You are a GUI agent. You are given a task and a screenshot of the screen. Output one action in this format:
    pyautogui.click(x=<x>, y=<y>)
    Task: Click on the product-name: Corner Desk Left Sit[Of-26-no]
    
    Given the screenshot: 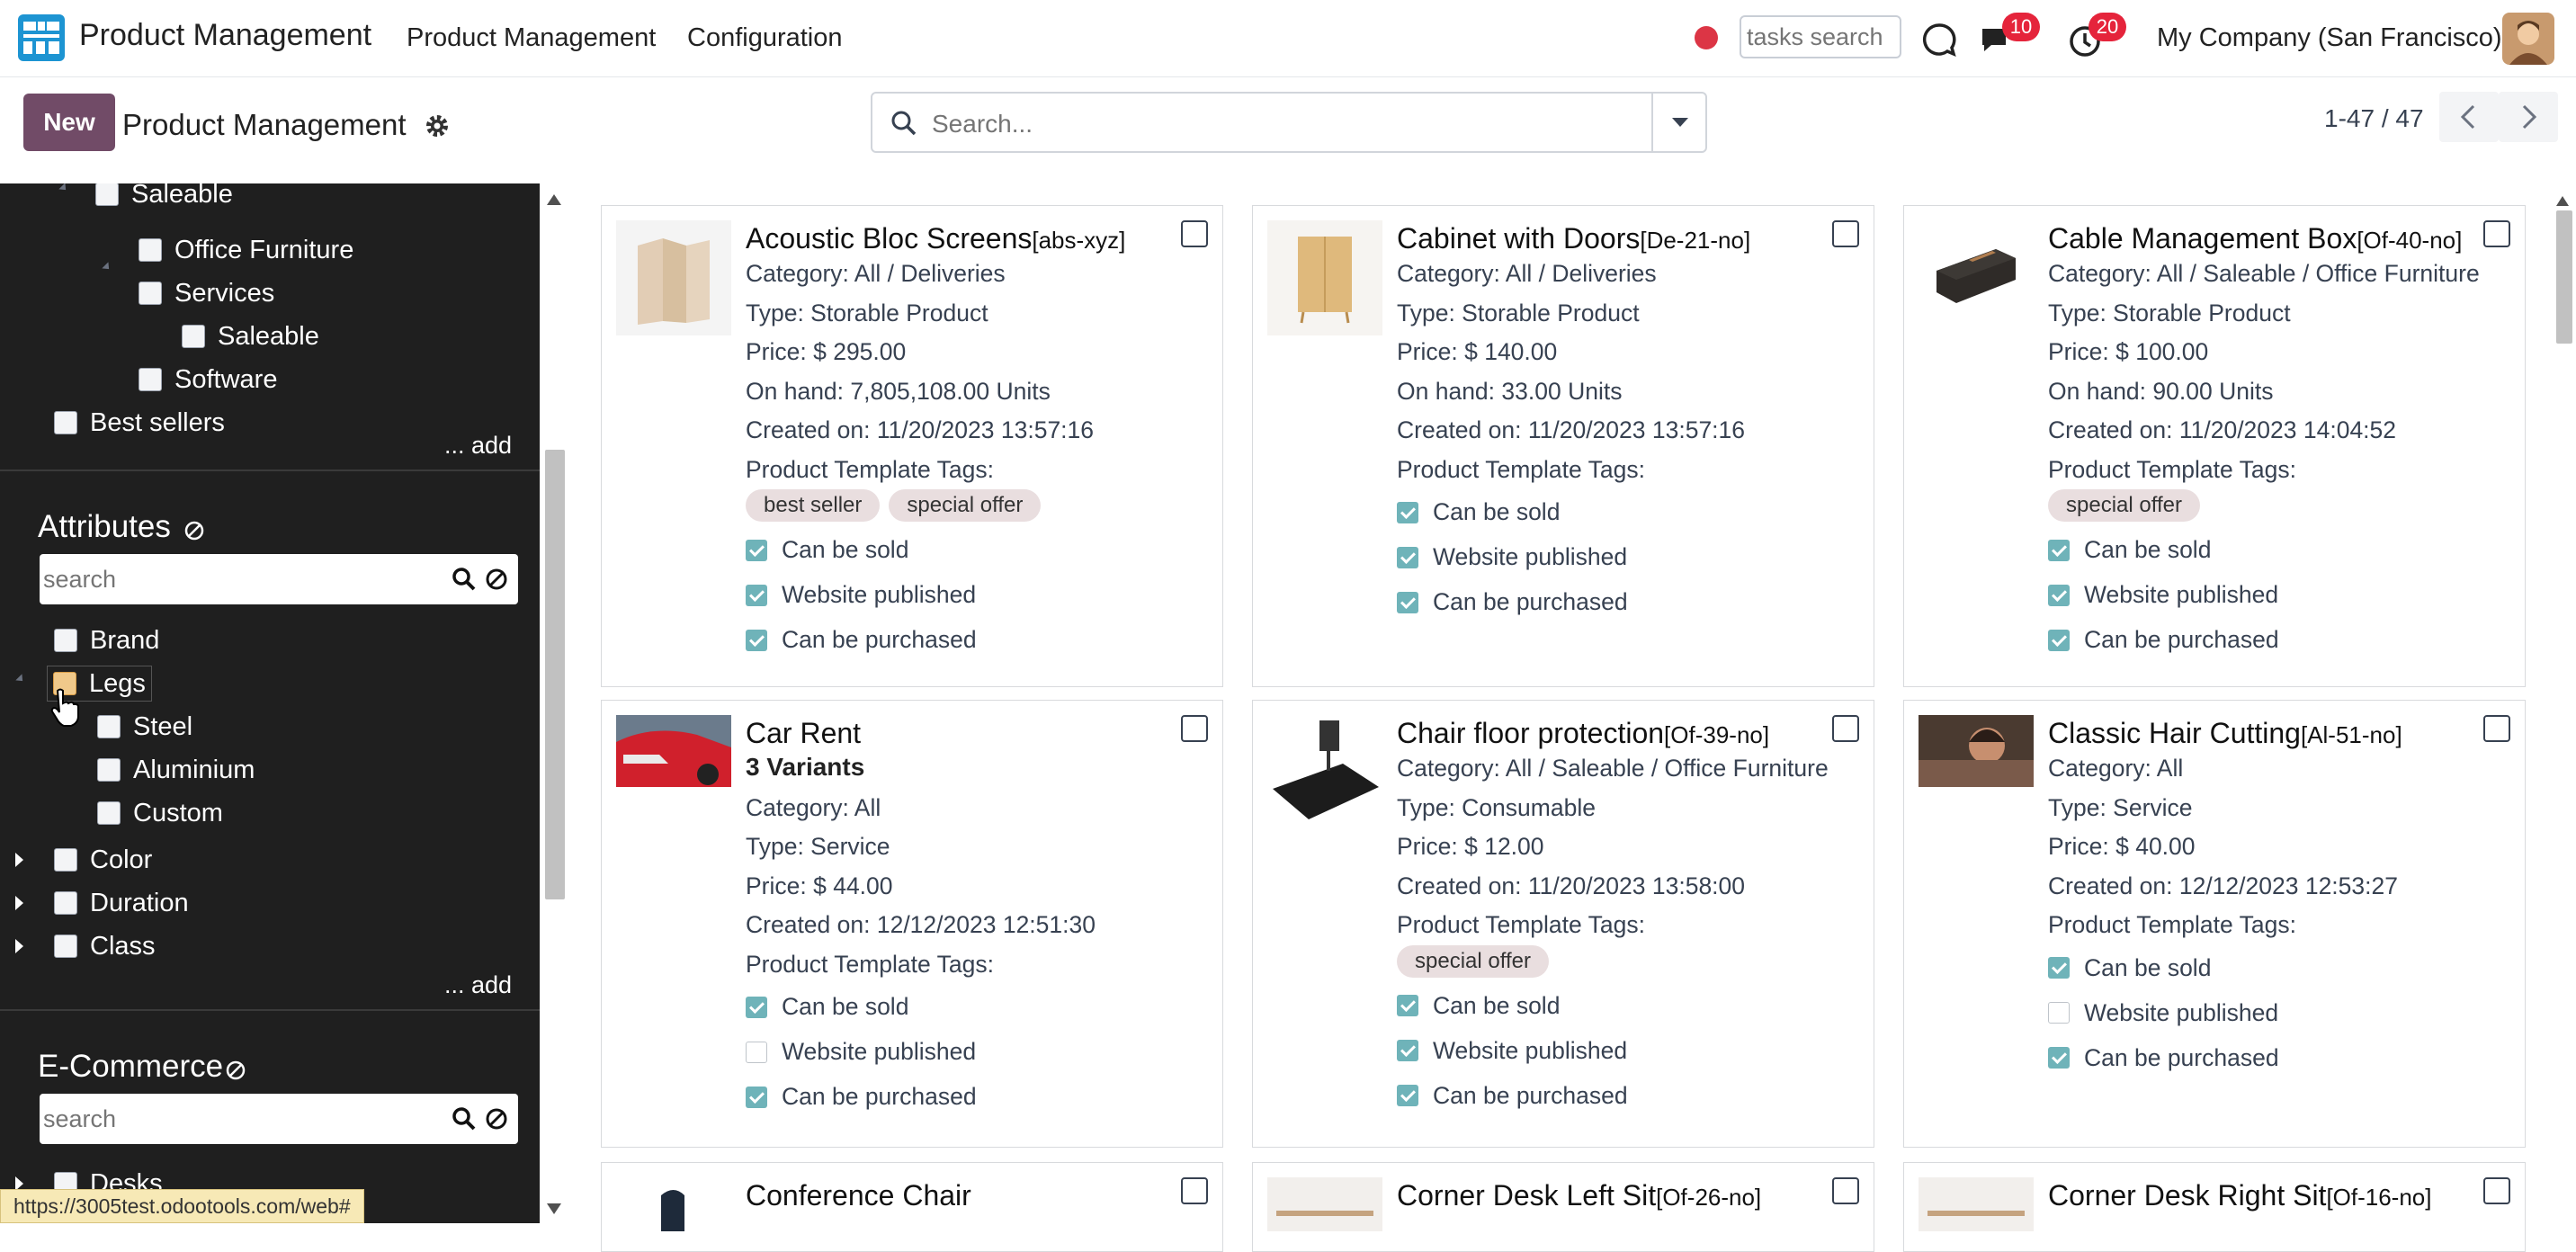 What is the action you would take?
    pyautogui.click(x=1579, y=1195)
    